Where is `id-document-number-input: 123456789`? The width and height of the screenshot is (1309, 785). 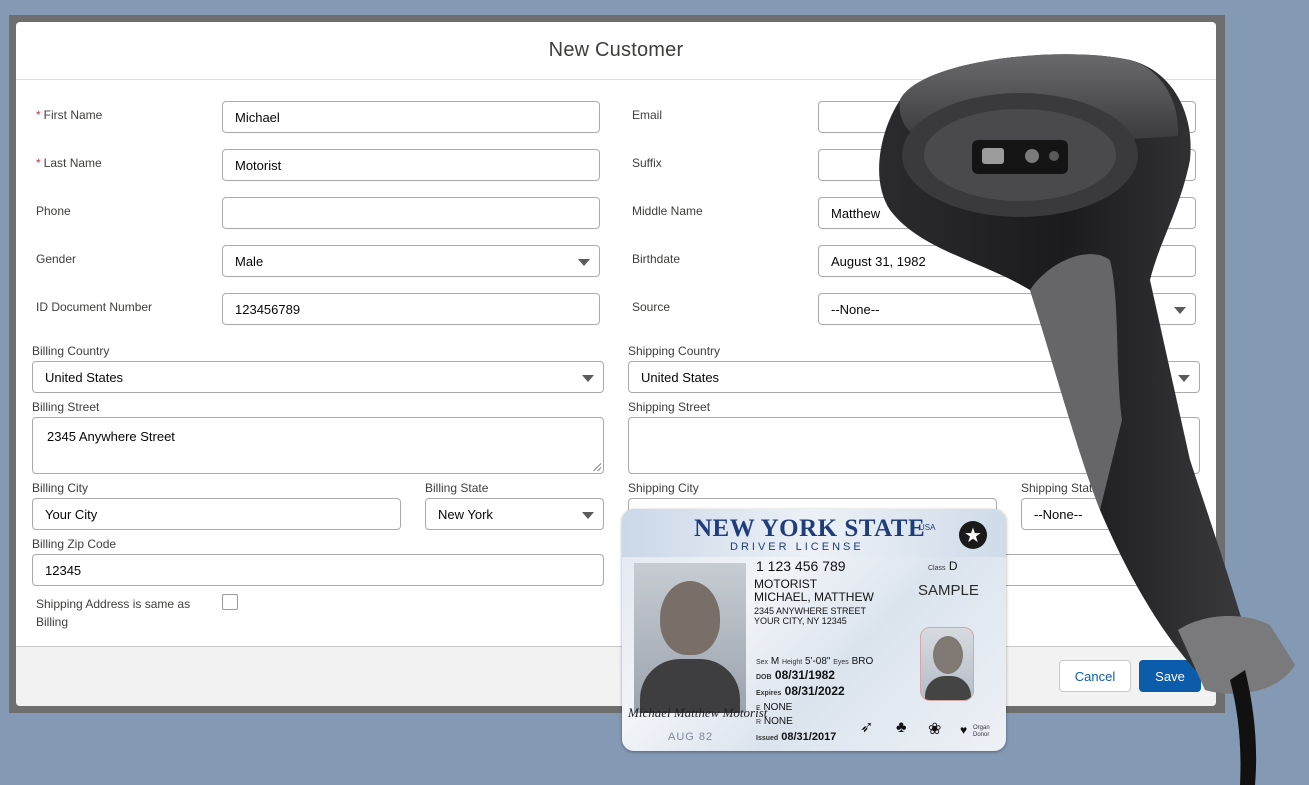 id-document-number-input: 123456789 is located at coordinates (411, 309).